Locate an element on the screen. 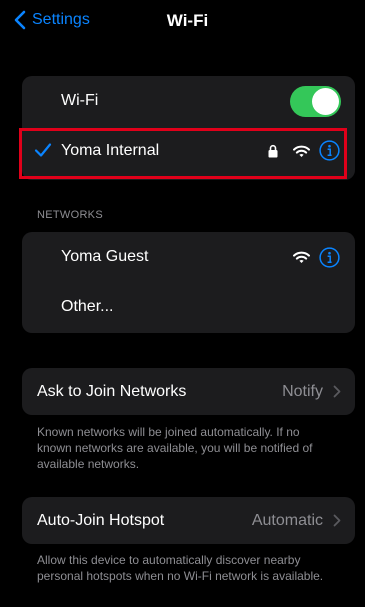 The width and height of the screenshot is (365, 607). wifi-toggle-switch is located at coordinates (315, 101).